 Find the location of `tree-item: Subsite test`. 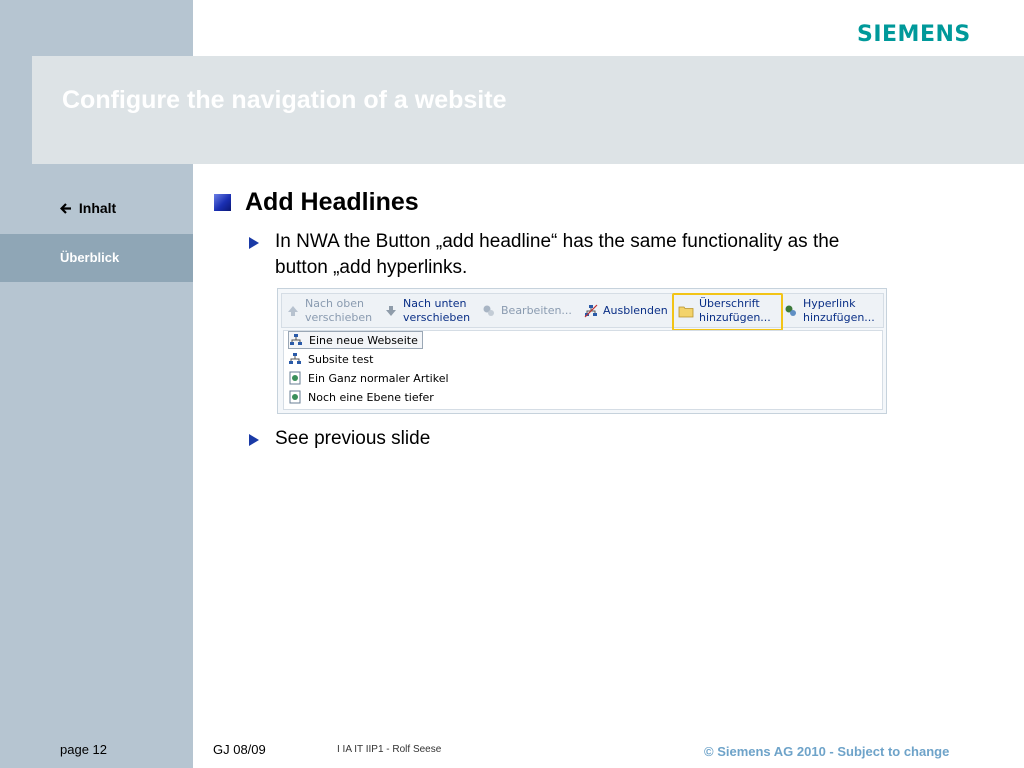

tree-item: Subsite test is located at coordinates (332, 359).